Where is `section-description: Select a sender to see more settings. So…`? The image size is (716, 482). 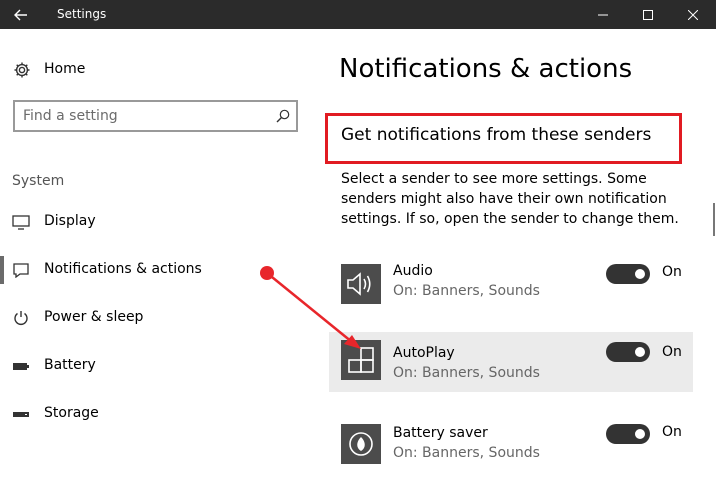 section-description: Select a sender to see more settings. So… is located at coordinates (510, 199).